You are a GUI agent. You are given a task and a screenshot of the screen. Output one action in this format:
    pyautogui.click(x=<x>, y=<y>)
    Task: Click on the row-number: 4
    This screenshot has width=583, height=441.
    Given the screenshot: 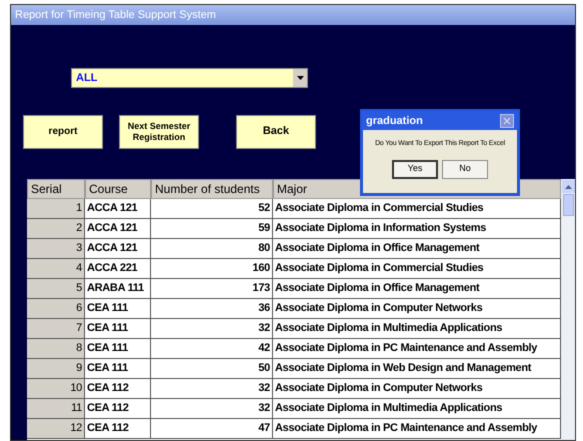 What is the action you would take?
    pyautogui.click(x=56, y=269)
    